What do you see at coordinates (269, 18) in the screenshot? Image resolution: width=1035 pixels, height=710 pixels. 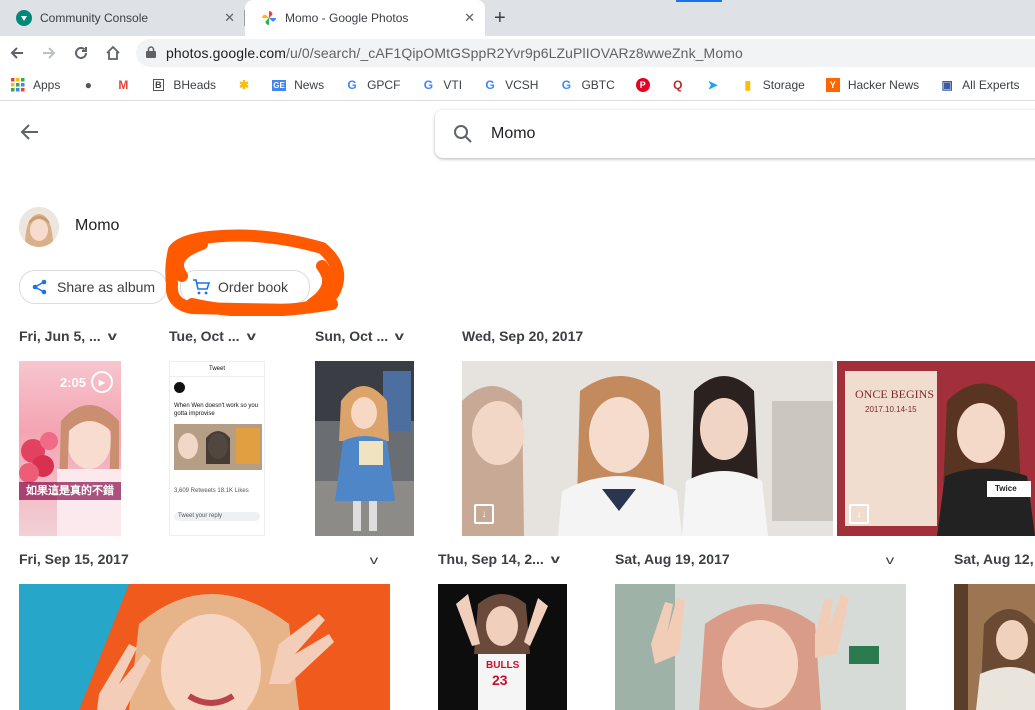 I see `google-photos-icon` at bounding box center [269, 18].